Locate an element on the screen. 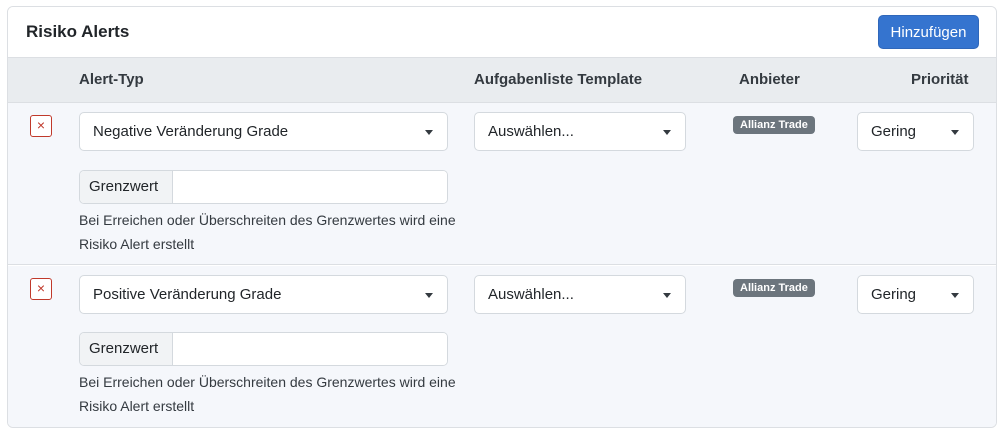 This screenshot has width=1003, height=434. alert-type-select: Negative Veränderung Grade is located at coordinates (263, 131).